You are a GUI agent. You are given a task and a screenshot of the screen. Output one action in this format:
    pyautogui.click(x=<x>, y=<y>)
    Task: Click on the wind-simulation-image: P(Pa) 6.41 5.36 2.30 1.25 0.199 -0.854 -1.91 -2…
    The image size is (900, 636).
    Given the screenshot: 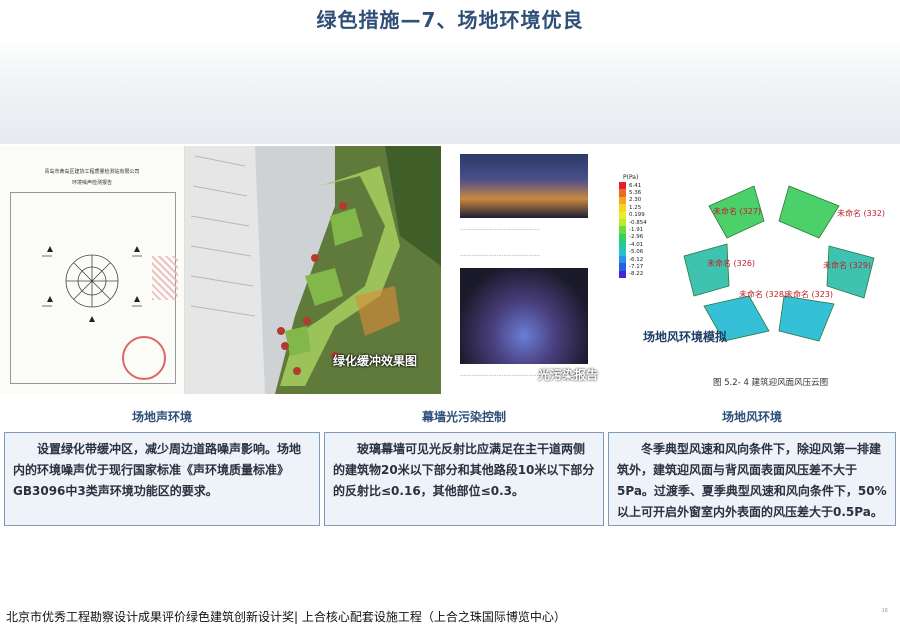 What is the action you would take?
    pyautogui.click(x=754, y=270)
    